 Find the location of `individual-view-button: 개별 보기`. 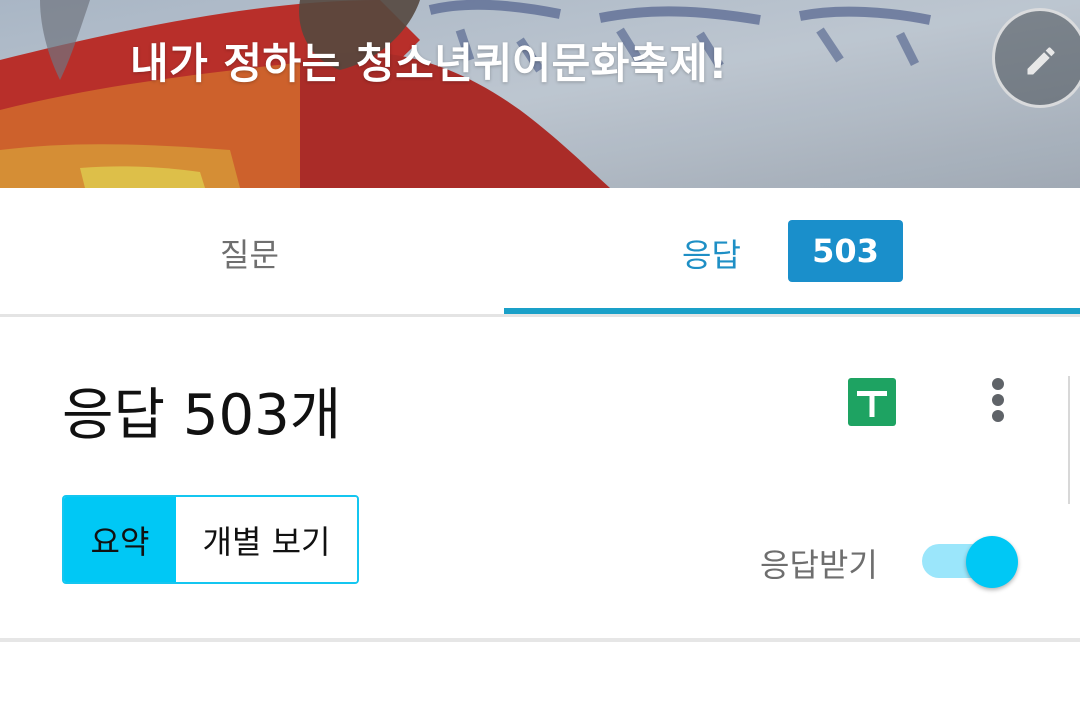

individual-view-button: 개별 보기 is located at coordinates (266, 539).